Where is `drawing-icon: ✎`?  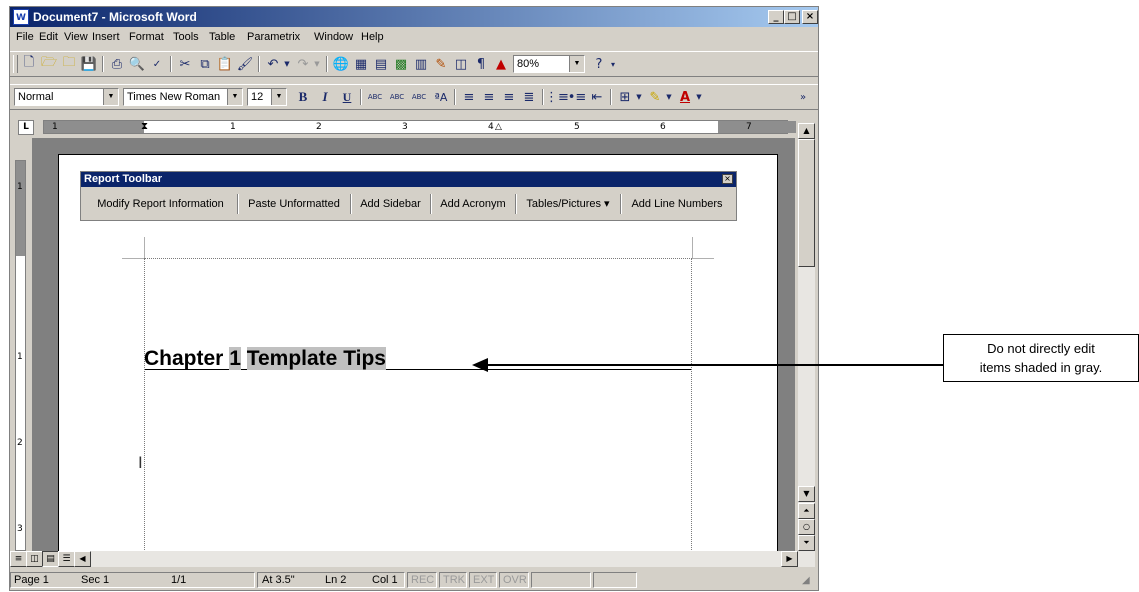
drawing-icon: ✎ is located at coordinates (441, 64).